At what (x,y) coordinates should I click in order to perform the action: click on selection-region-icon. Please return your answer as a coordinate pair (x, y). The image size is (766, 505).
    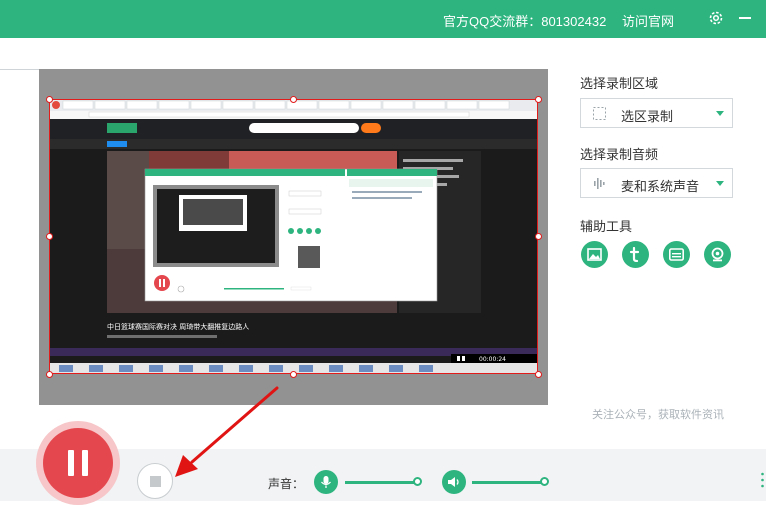
    Looking at the image, I should click on (599, 113).